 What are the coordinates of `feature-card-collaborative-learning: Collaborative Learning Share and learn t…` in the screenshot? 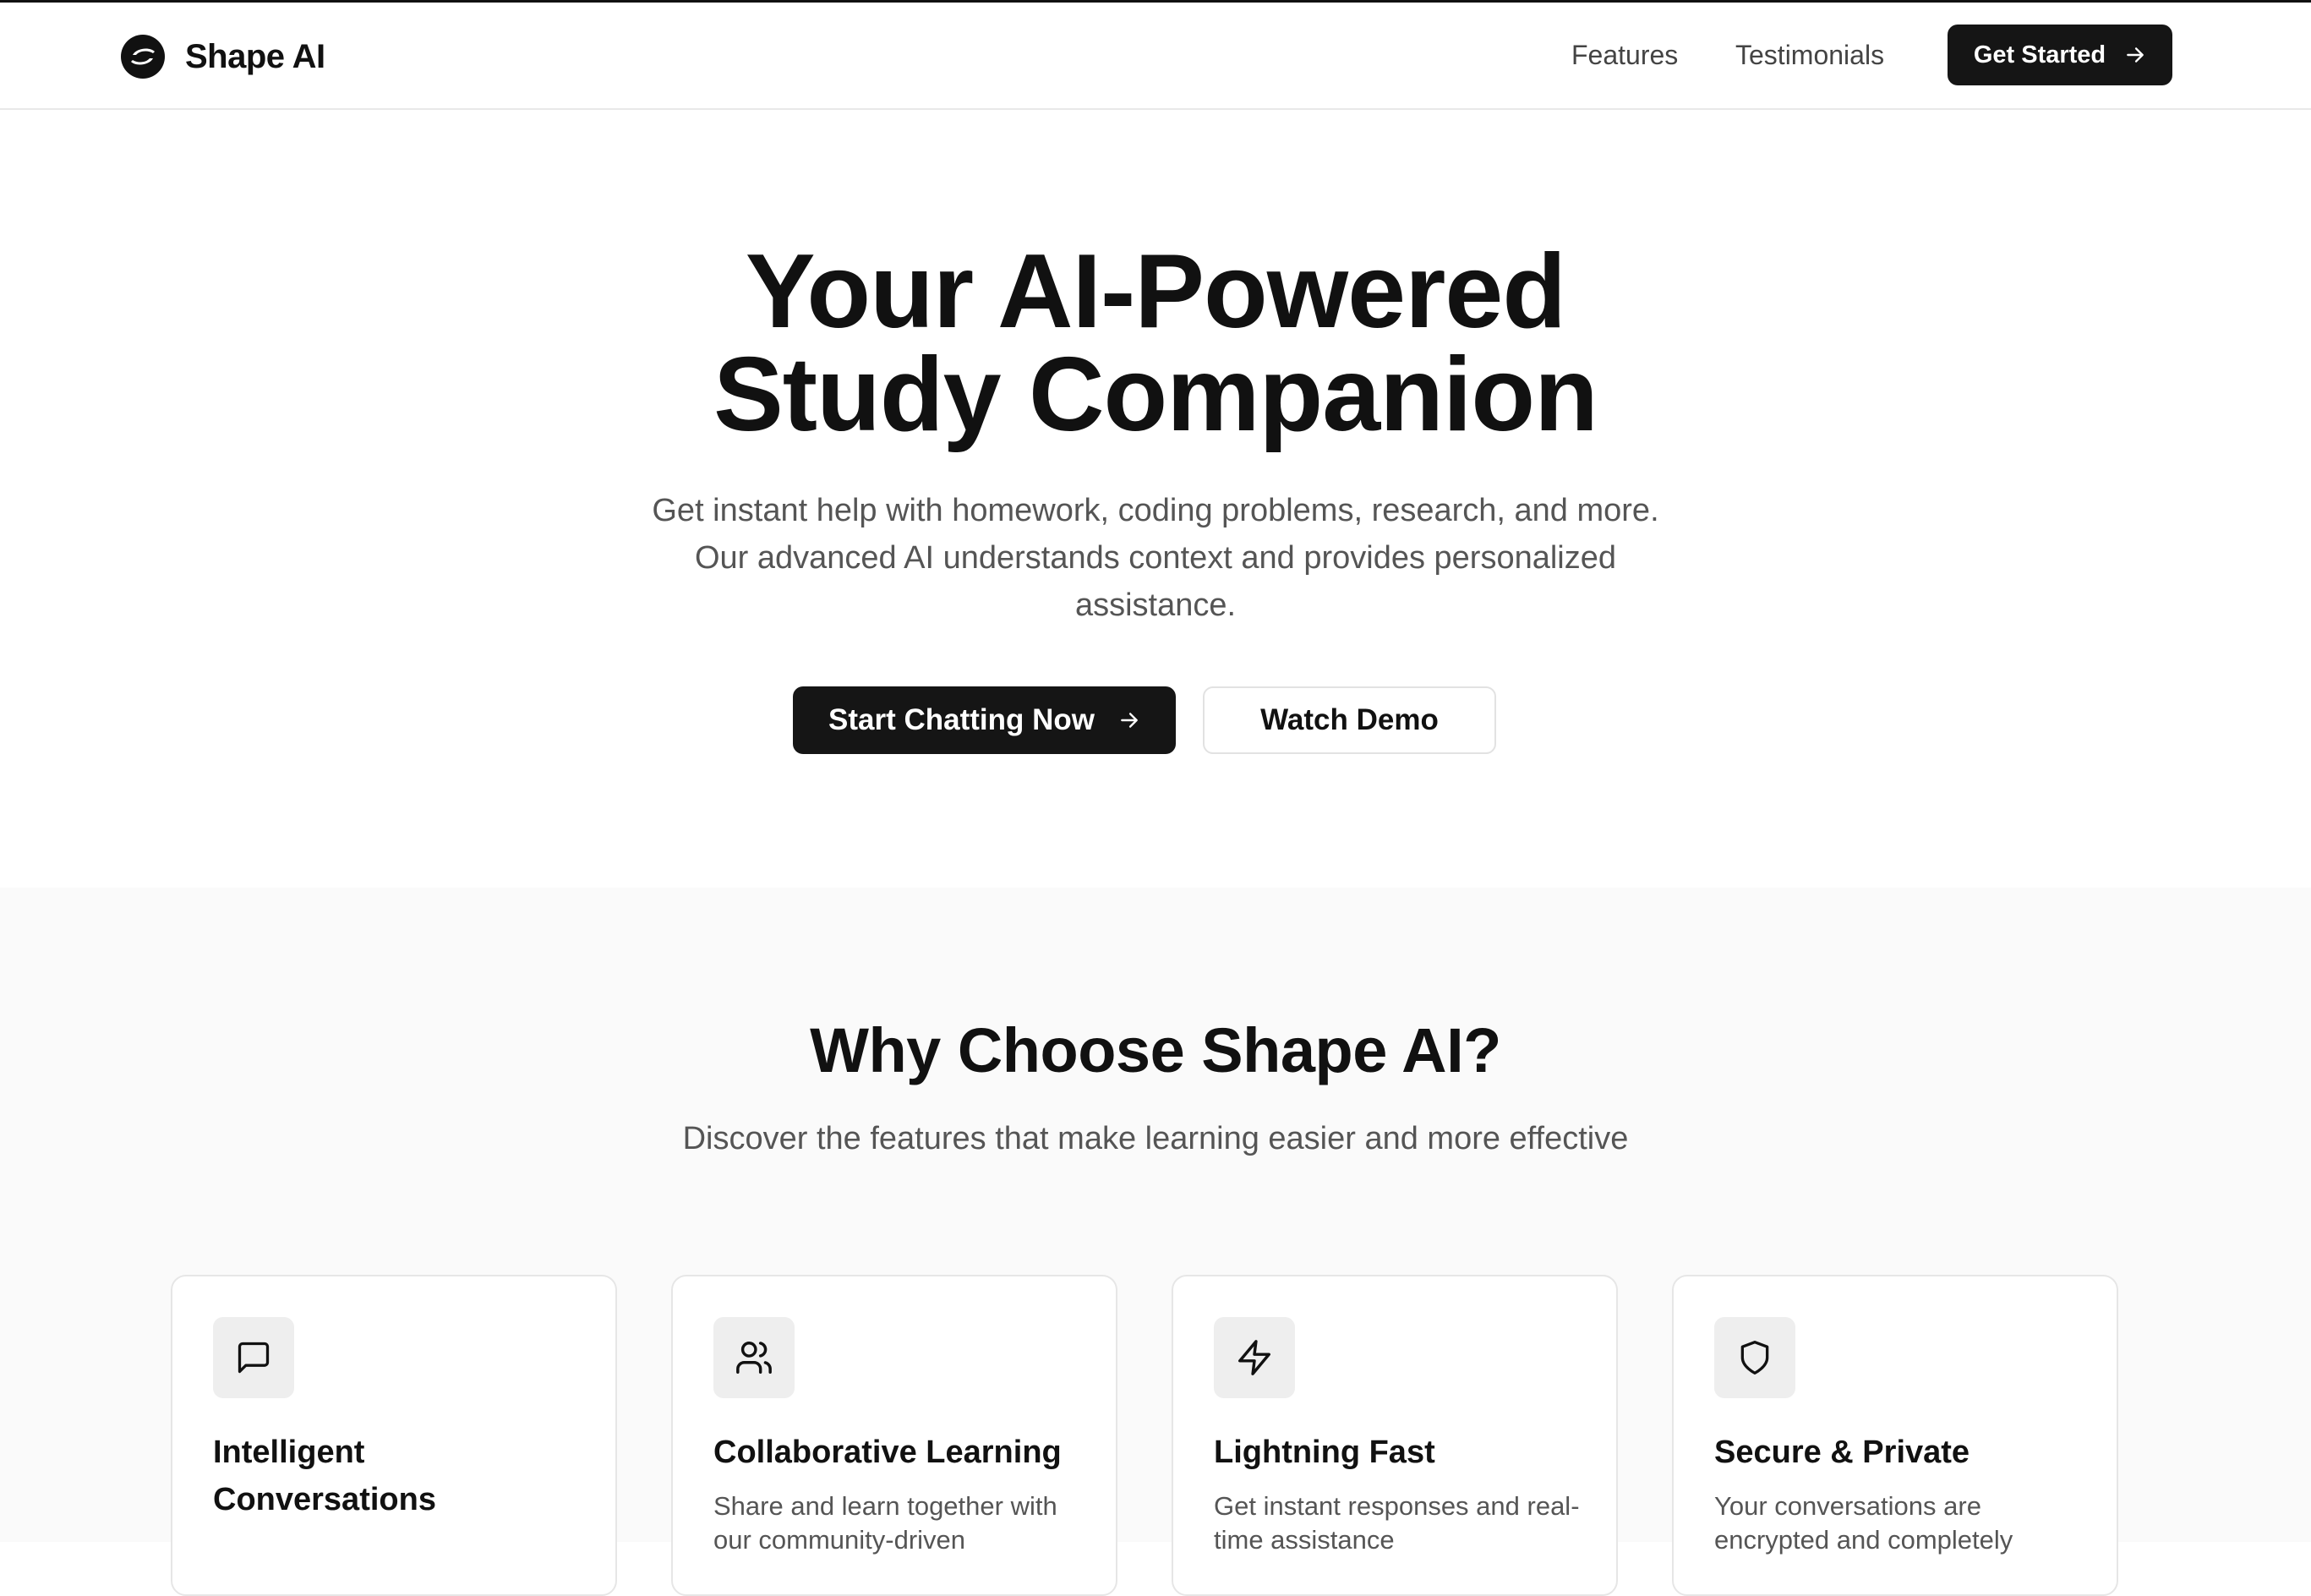 It's located at (894, 1435).